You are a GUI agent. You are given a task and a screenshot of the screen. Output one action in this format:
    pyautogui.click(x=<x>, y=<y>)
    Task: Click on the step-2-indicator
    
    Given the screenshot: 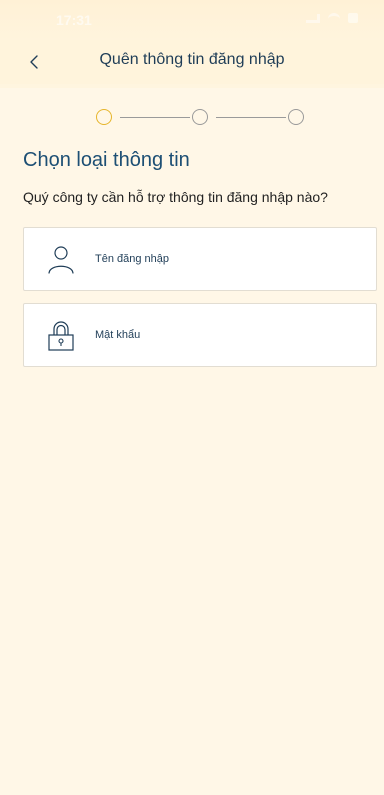 What is the action you would take?
    pyautogui.click(x=200, y=117)
    